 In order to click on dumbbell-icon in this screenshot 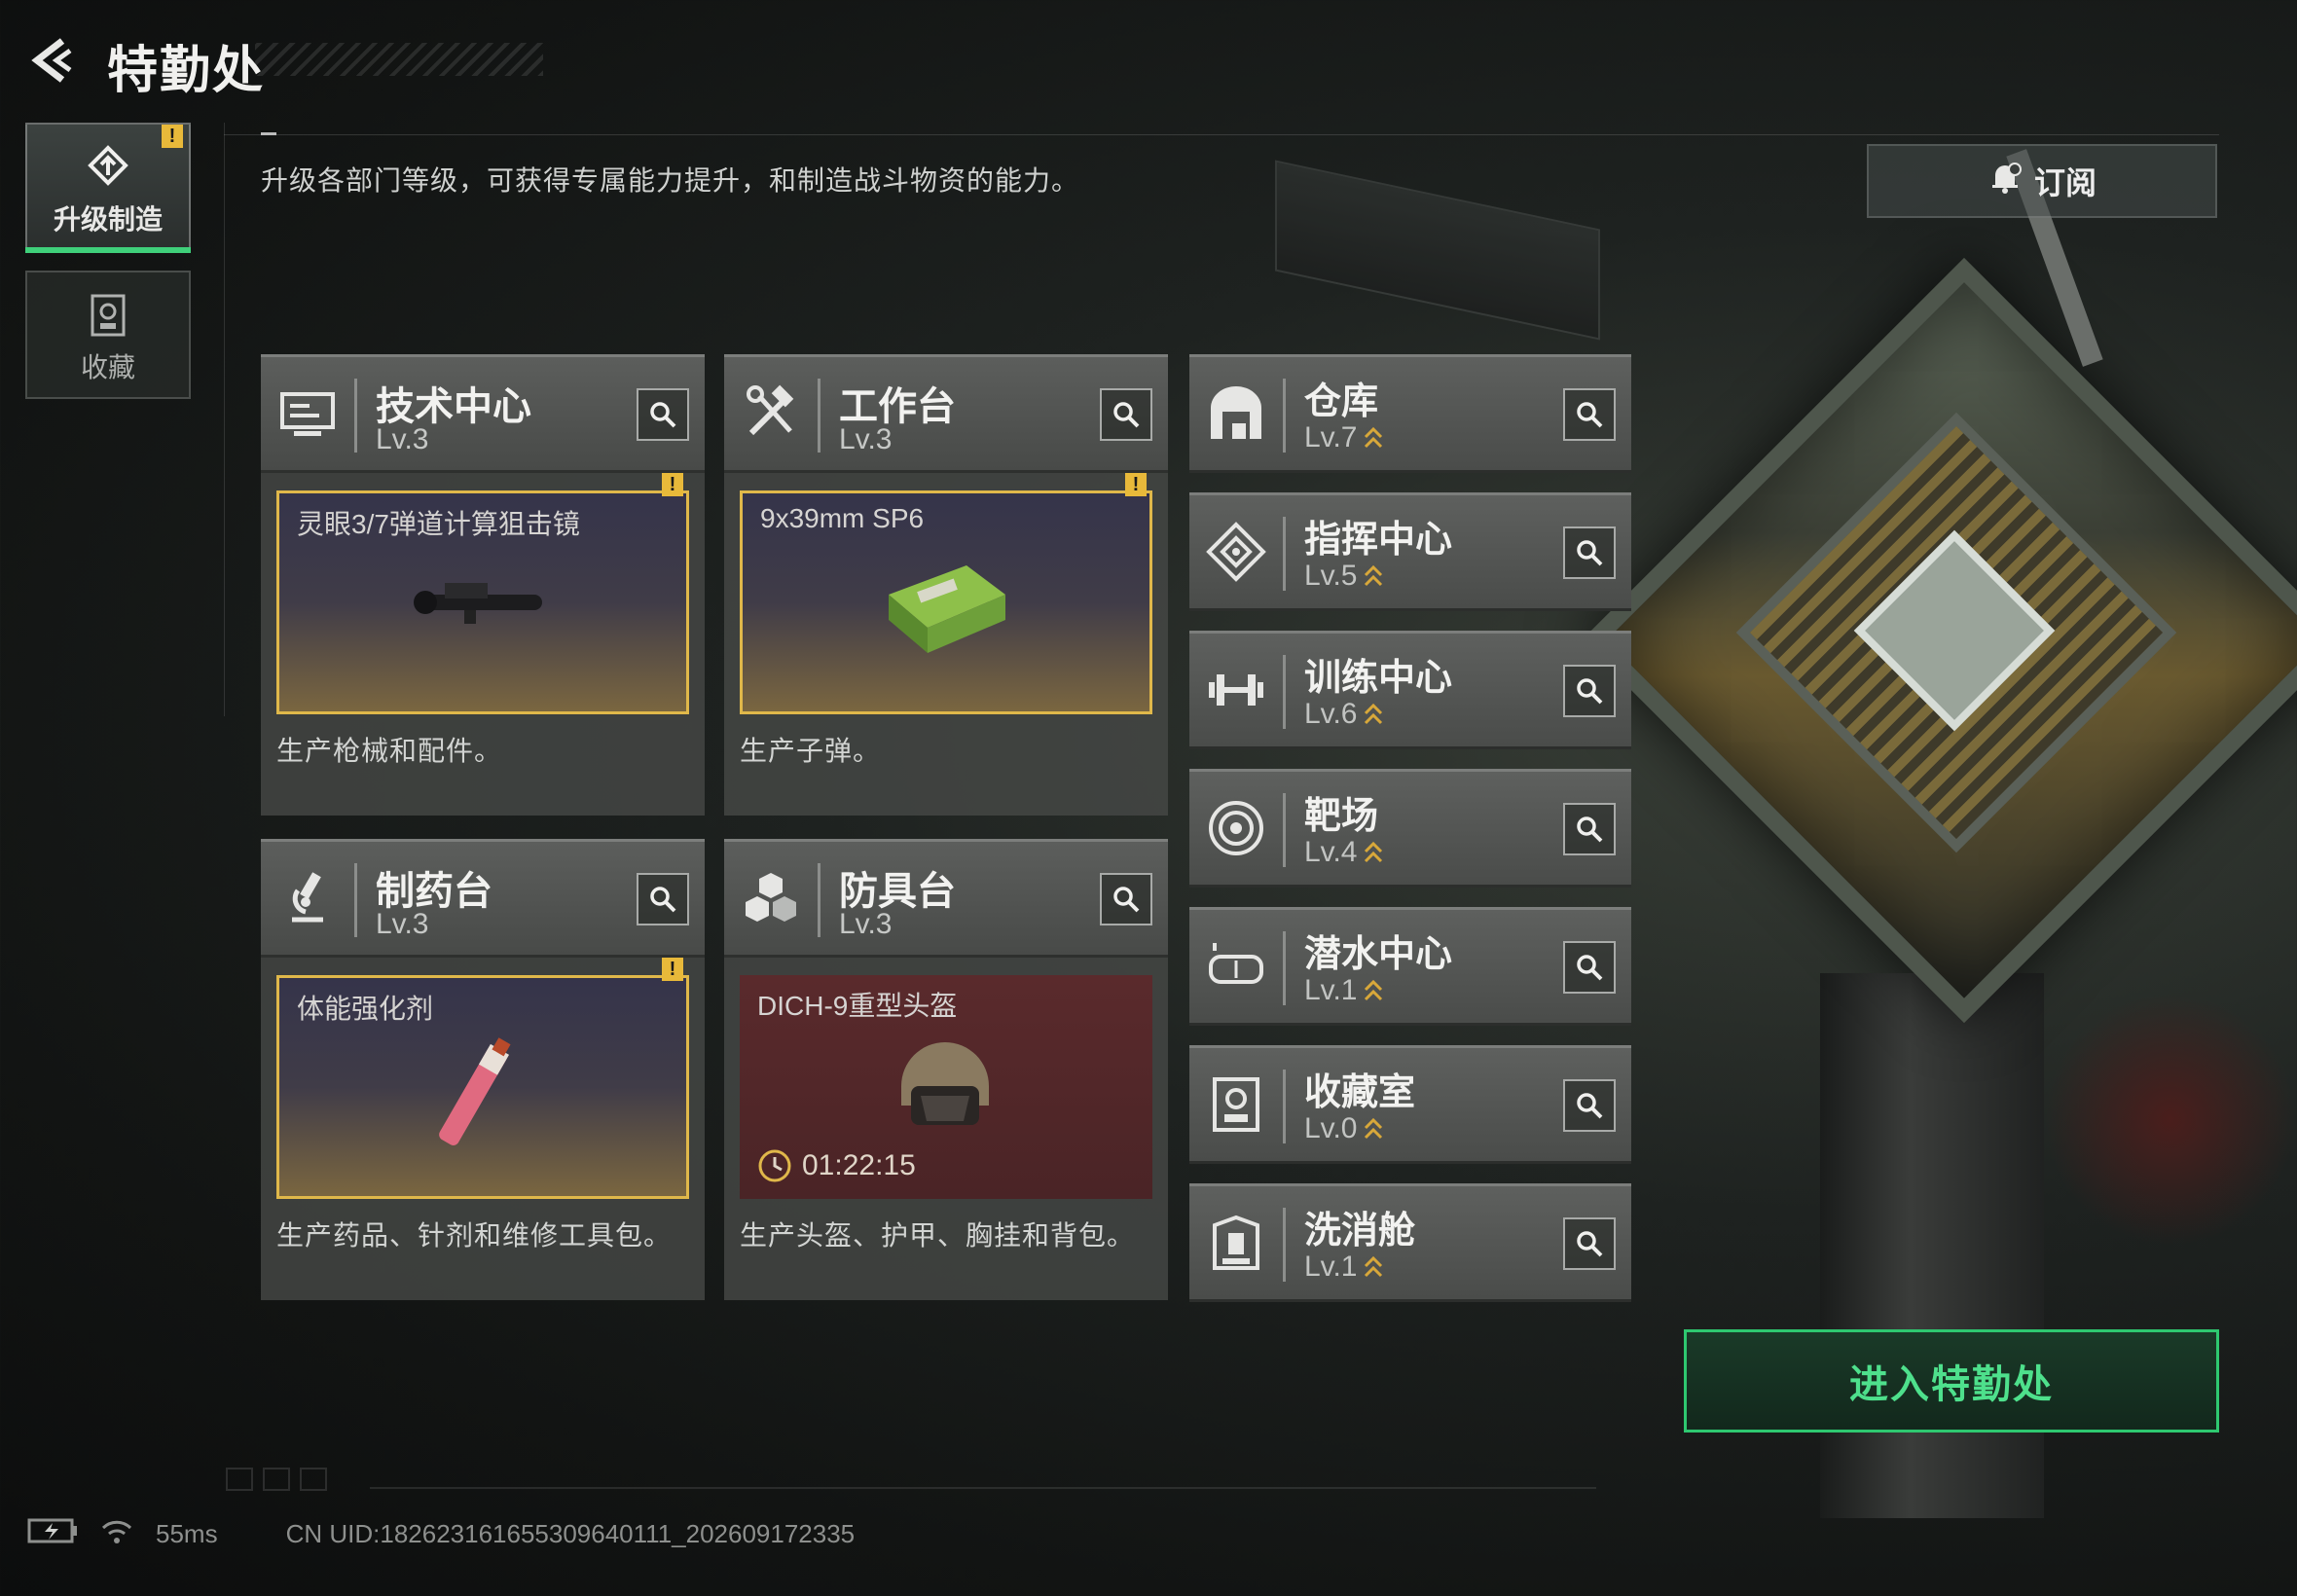, I will do `click(1236, 690)`.